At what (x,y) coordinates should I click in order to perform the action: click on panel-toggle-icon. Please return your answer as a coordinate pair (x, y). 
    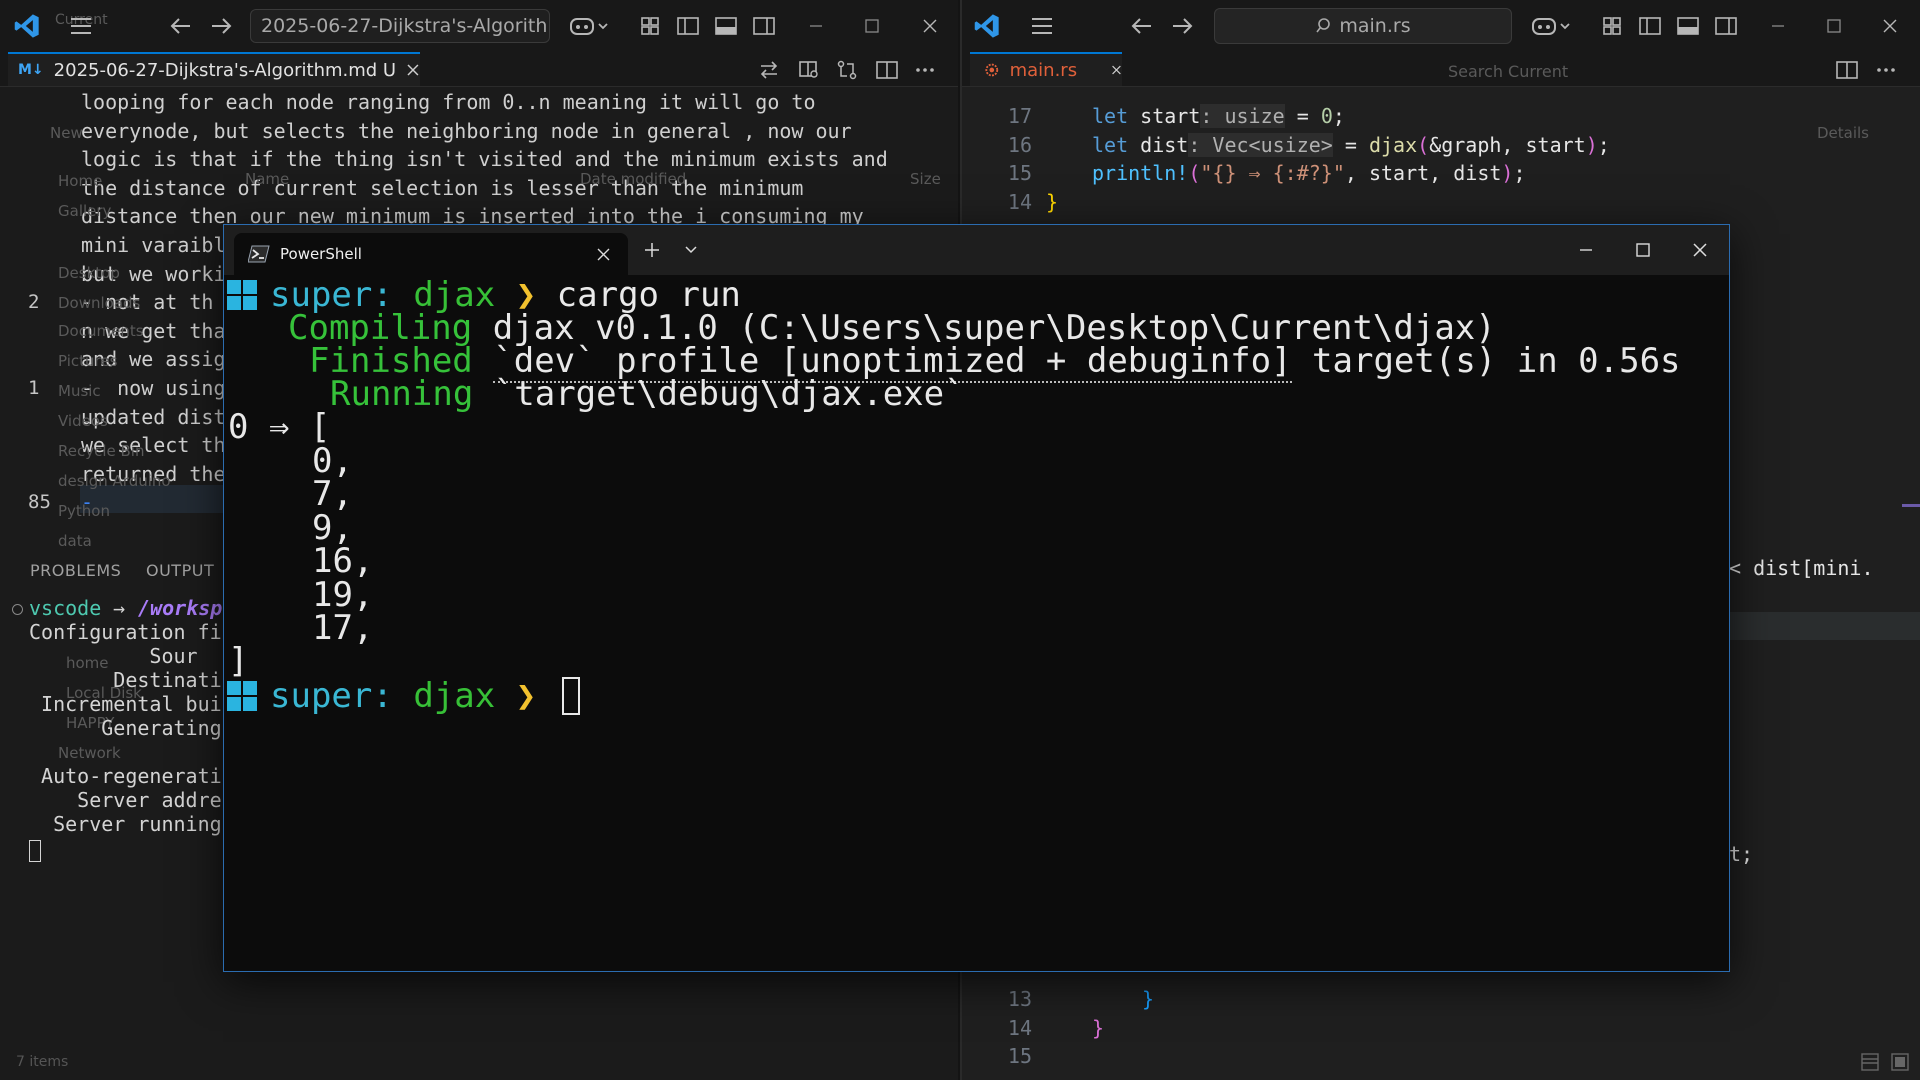
    Looking at the image, I should click on (1900, 1062).